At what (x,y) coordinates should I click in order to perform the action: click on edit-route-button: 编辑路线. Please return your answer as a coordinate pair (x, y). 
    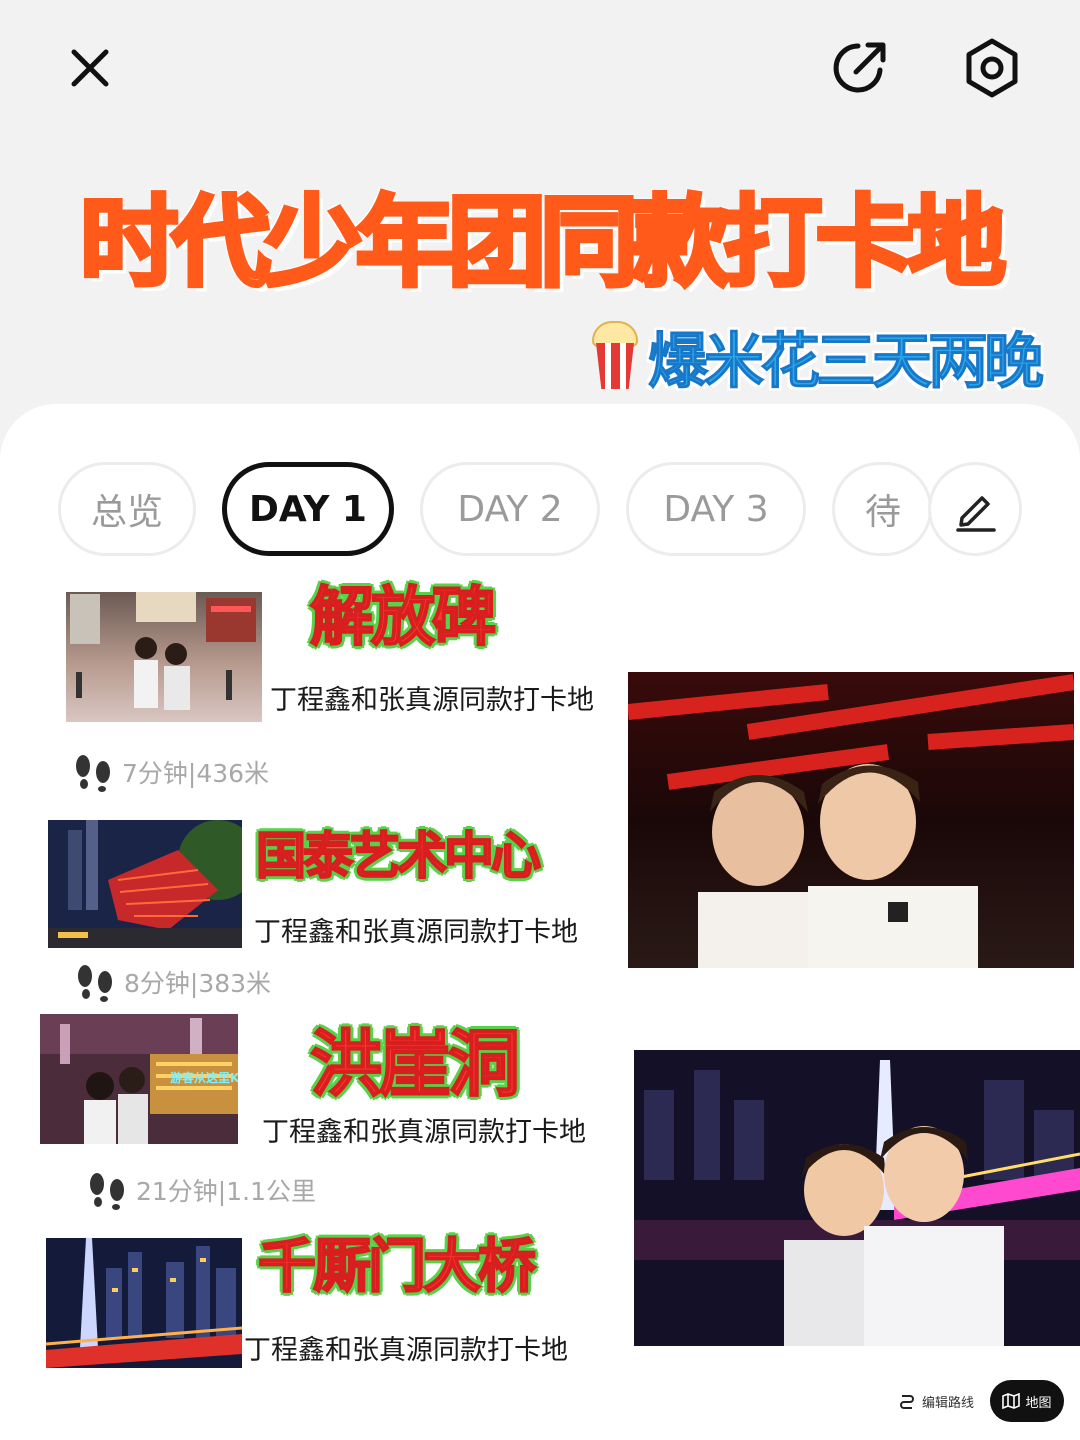
    Looking at the image, I should click on (936, 1401).